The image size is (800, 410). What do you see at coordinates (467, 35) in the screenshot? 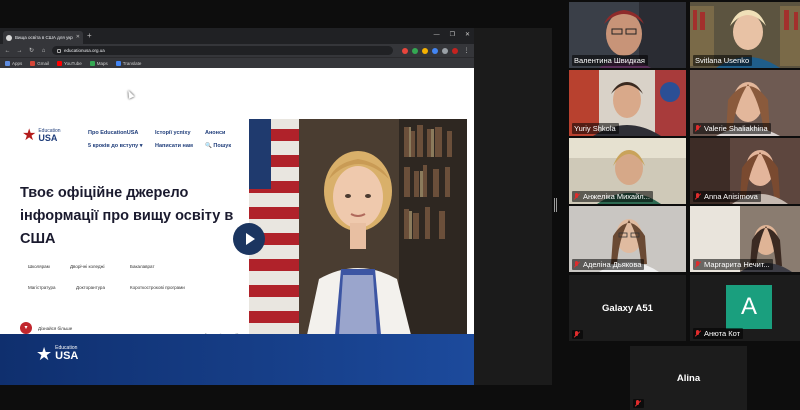
I see `close-window-button: ✕` at bounding box center [467, 35].